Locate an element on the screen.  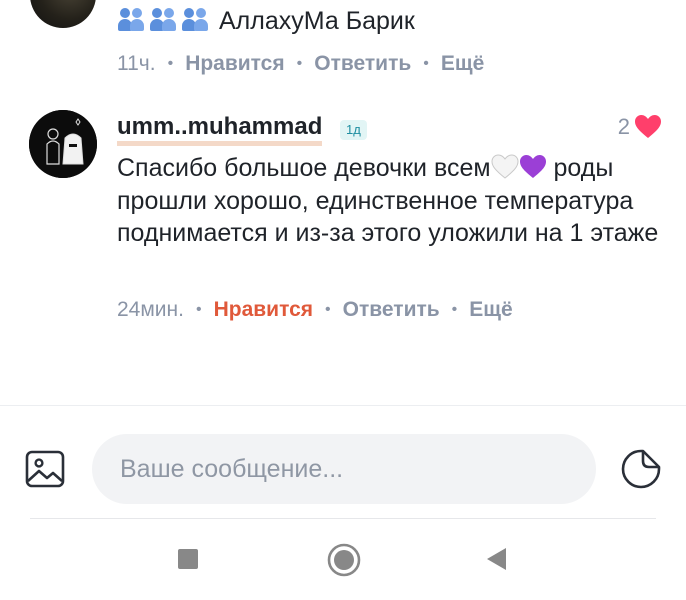
heart-icon is located at coordinates (648, 127).